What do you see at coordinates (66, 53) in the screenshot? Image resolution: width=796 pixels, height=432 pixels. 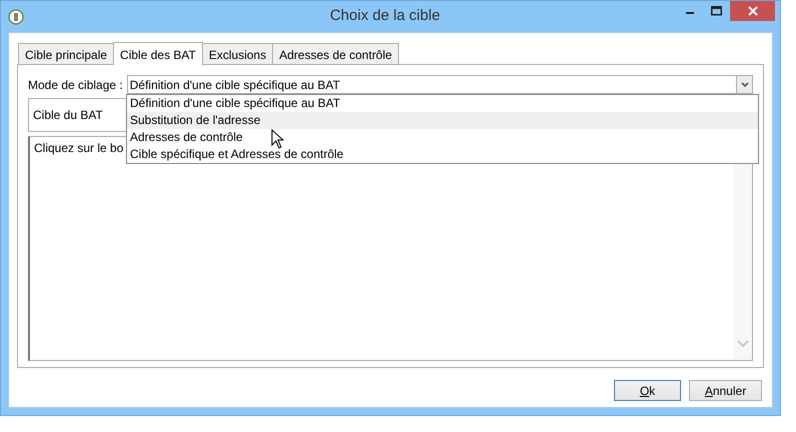 I see `tab: Cible principale` at bounding box center [66, 53].